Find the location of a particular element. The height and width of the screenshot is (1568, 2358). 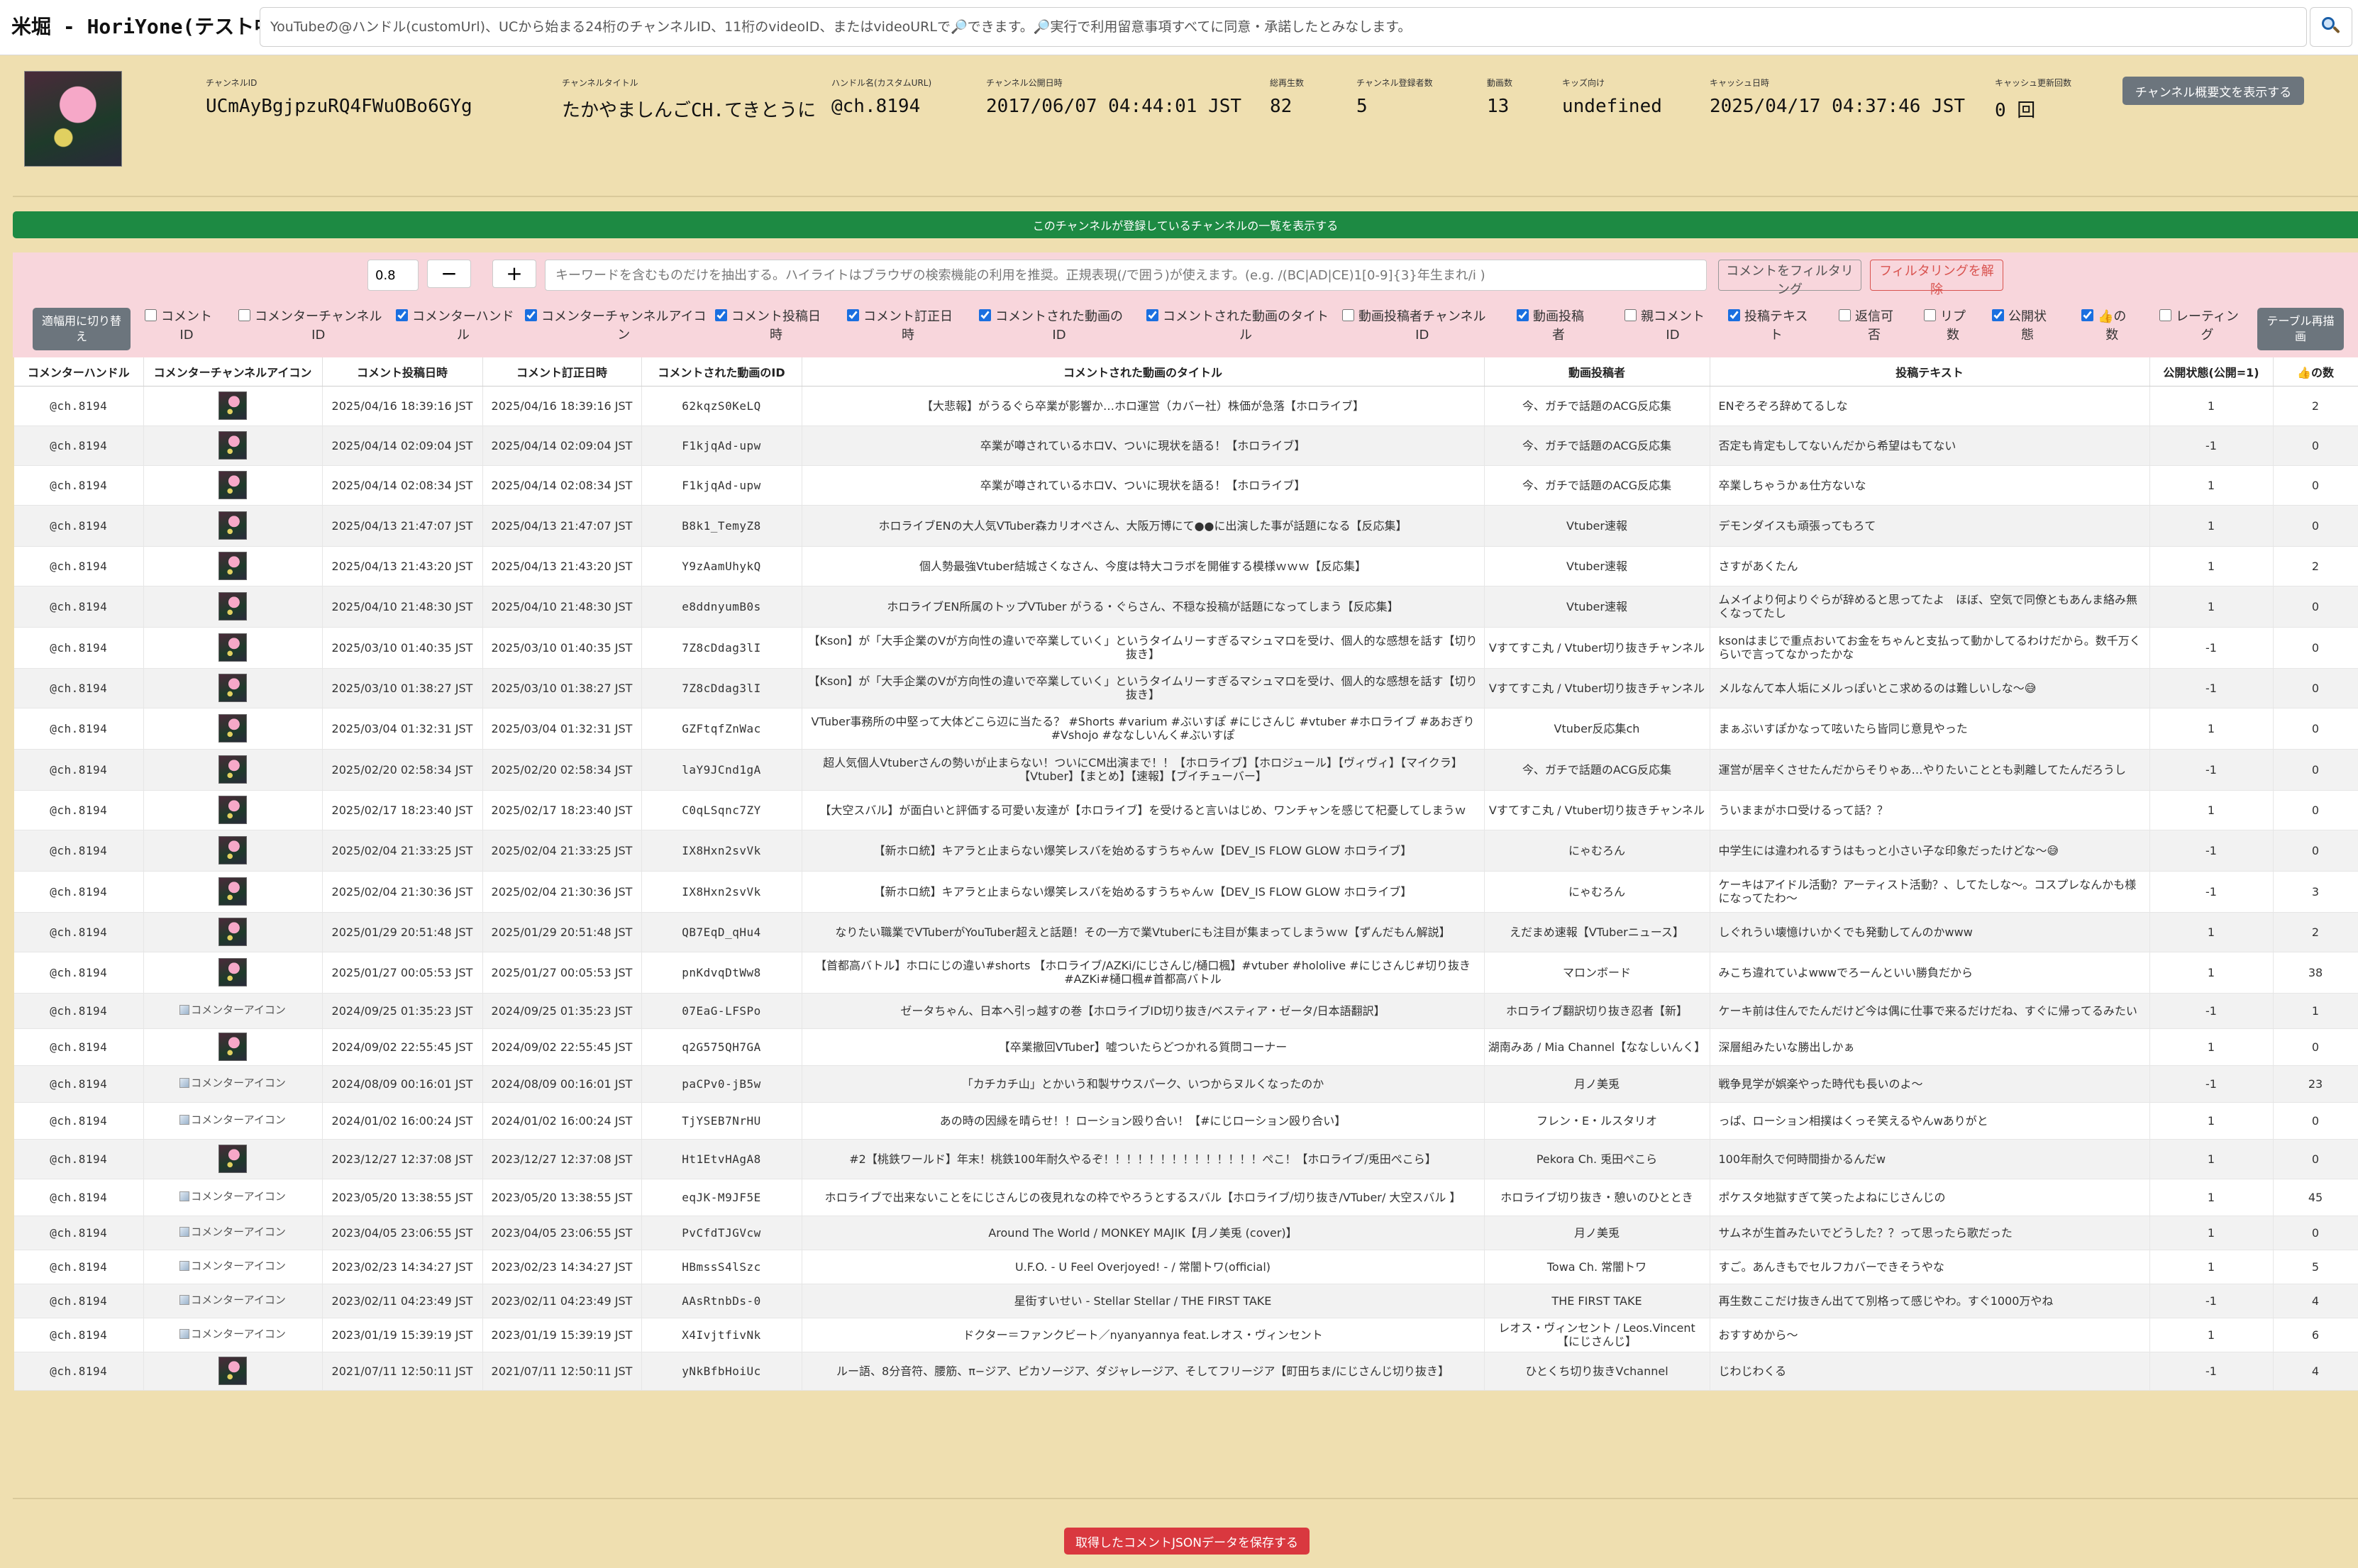

column-toggle-checkbox: コメントされた動画のタイトル is located at coordinates (1237, 326).